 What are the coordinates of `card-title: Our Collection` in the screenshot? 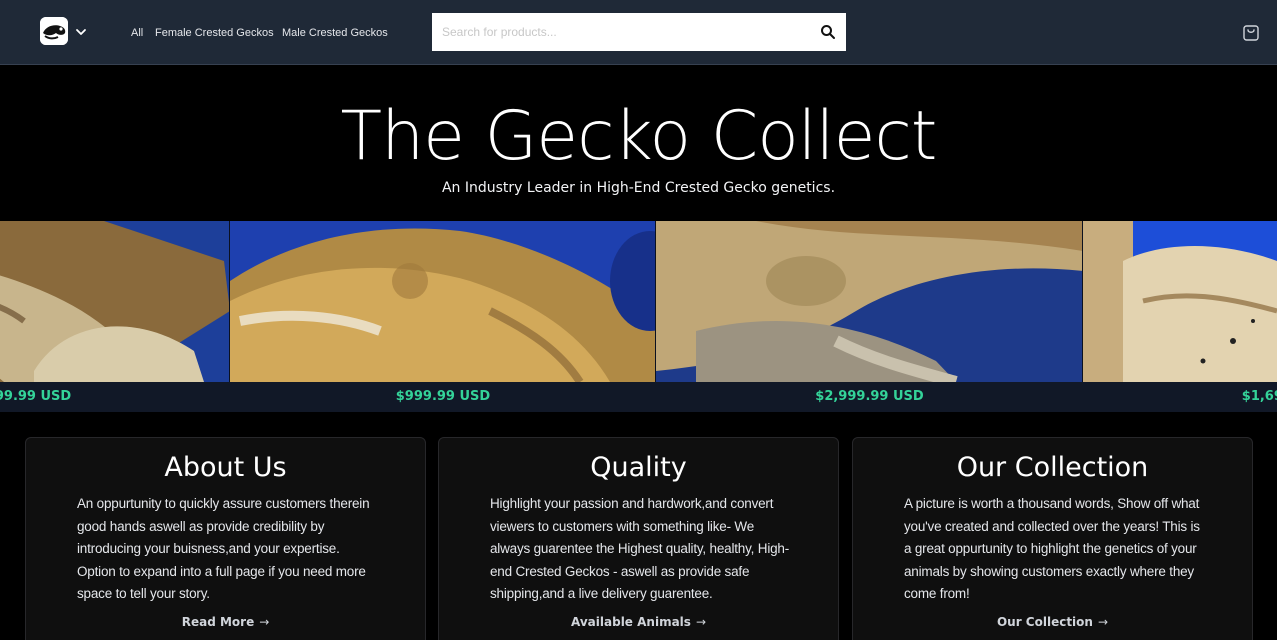 It's located at (1052, 467).